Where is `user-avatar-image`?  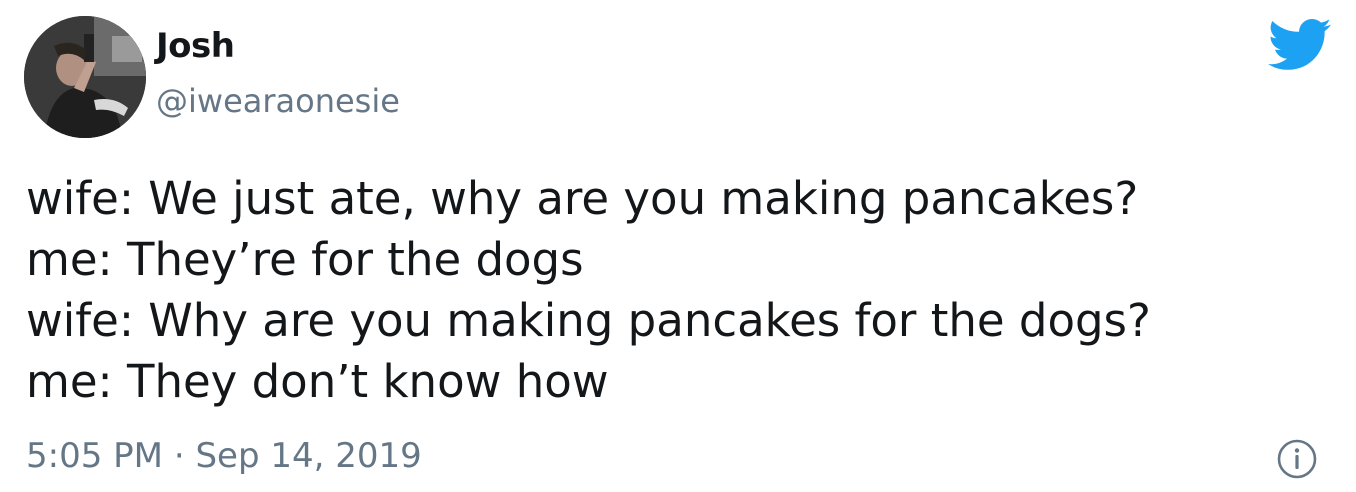 user-avatar-image is located at coordinates (85, 77).